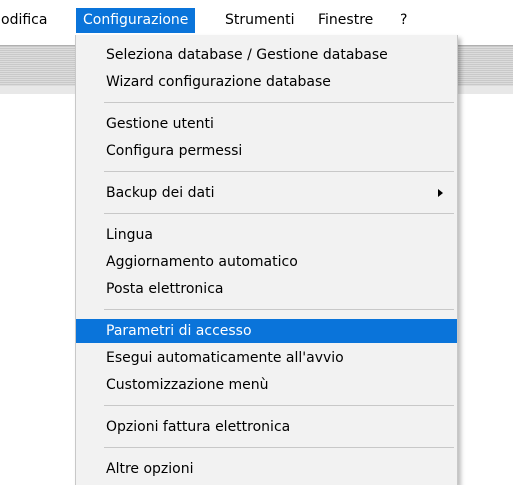 The width and height of the screenshot is (513, 485). What do you see at coordinates (27, 20) in the screenshot?
I see `menu-modifica: odifica` at bounding box center [27, 20].